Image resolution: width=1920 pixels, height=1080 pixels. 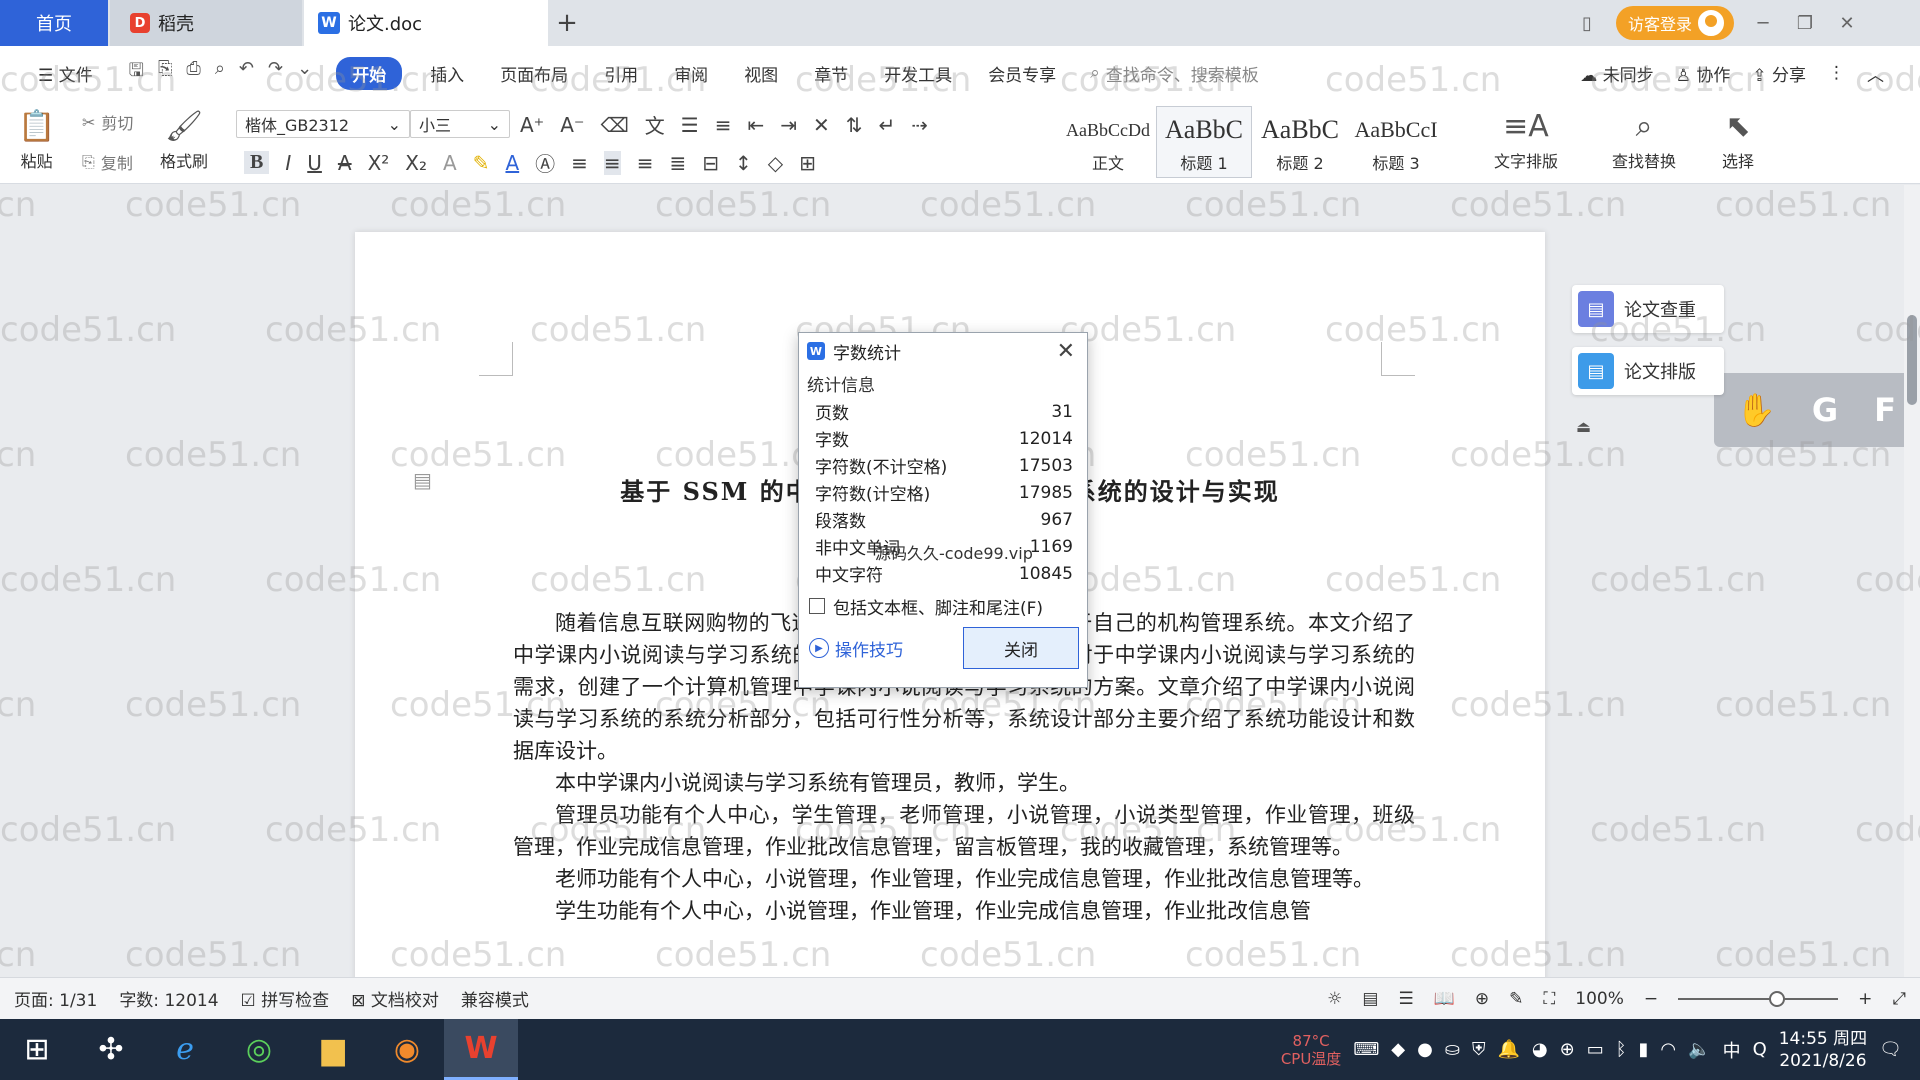 What do you see at coordinates (259, 1049) in the screenshot?
I see `taskbar-app-browser: ◎` at bounding box center [259, 1049].